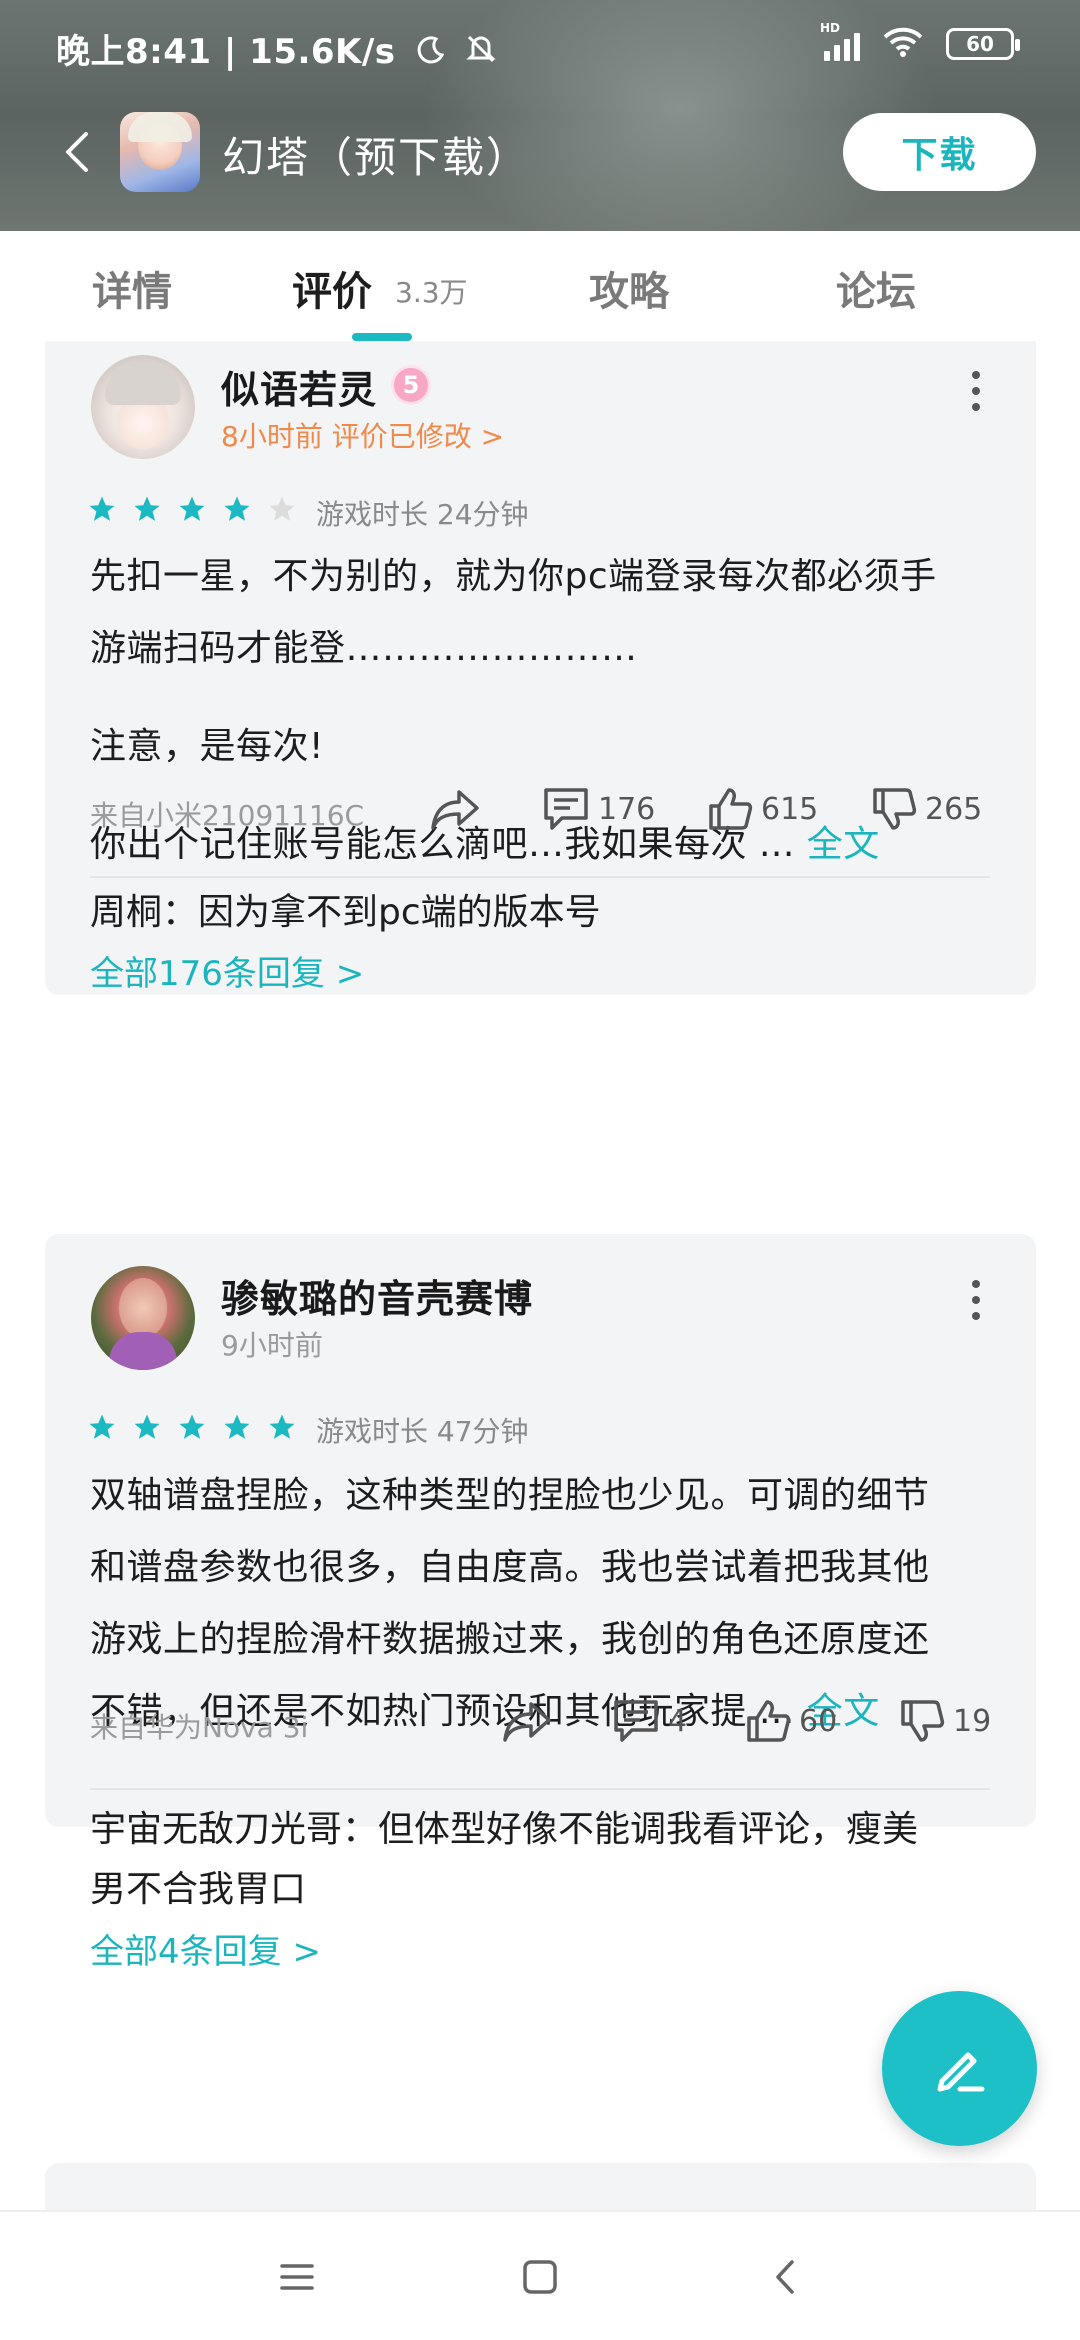 This screenshot has height=2340, width=1080. What do you see at coordinates (299, 386) in the screenshot?
I see `review-username: 似语若灵` at bounding box center [299, 386].